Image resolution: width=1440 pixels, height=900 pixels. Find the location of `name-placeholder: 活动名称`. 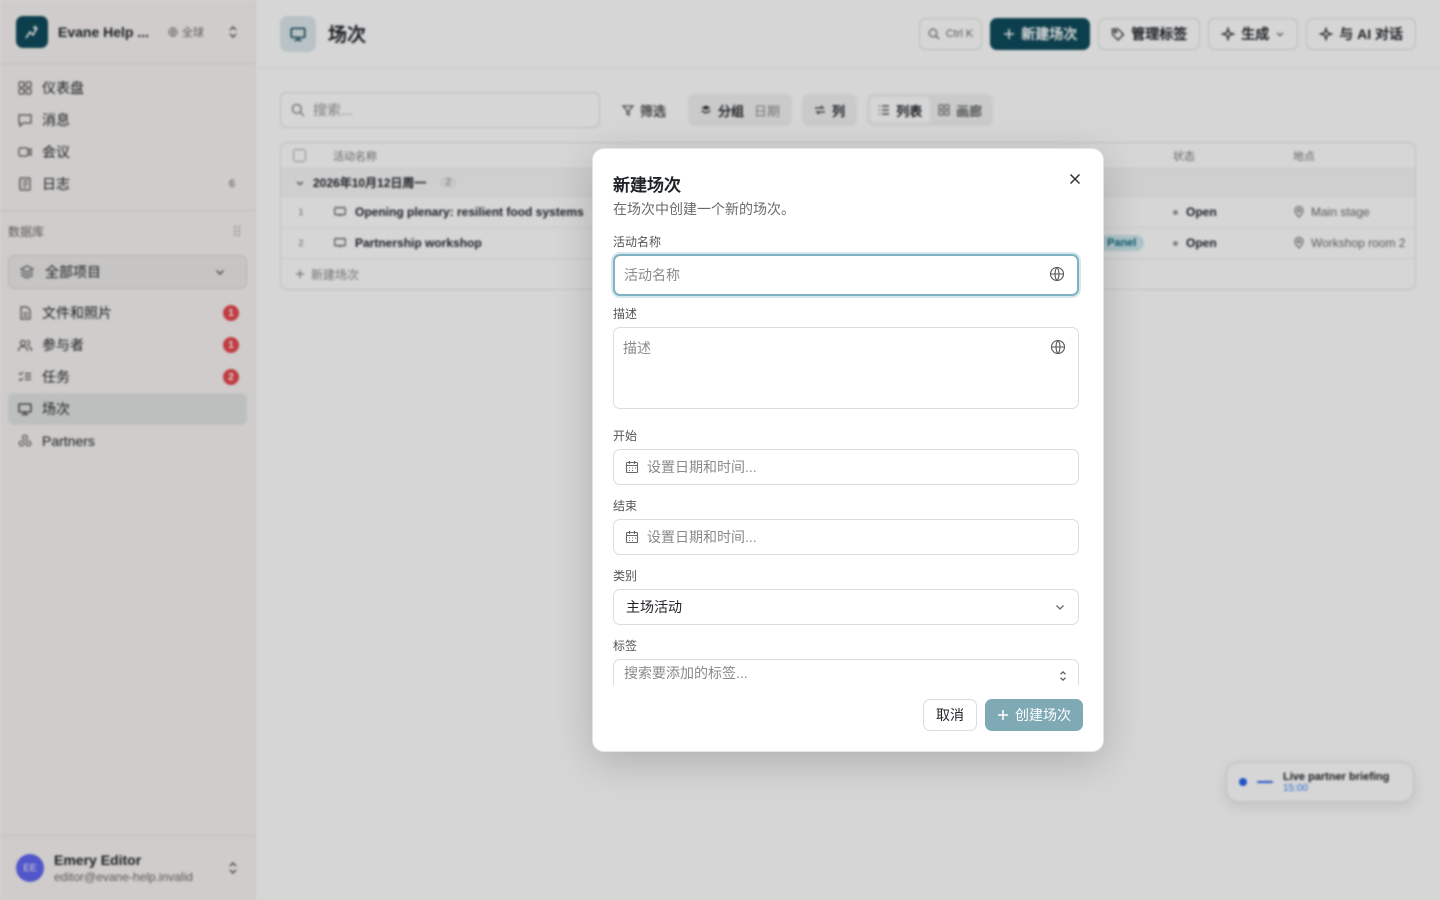

name-placeholder: 活动名称 is located at coordinates (652, 275).